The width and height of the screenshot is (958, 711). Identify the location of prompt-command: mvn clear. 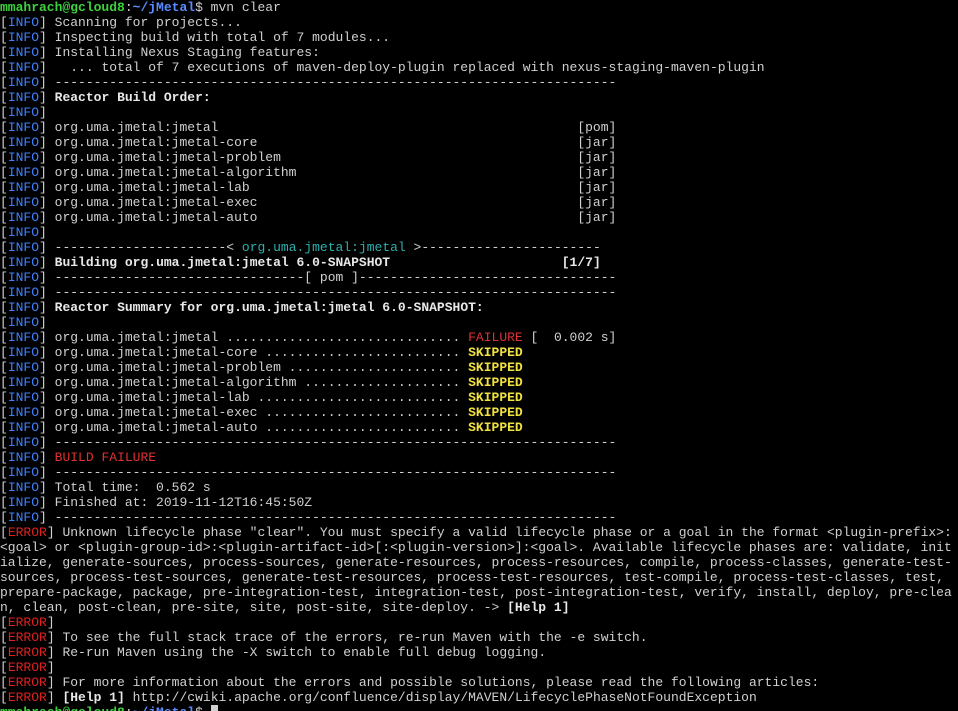
(245, 7).